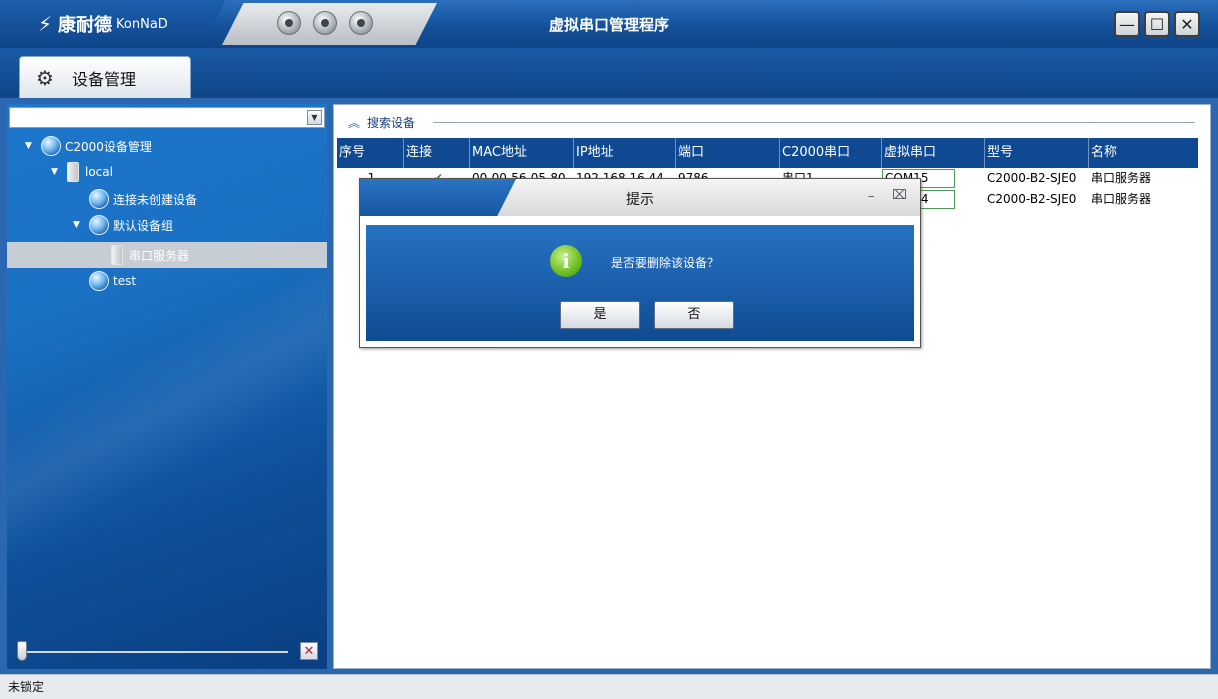 Image resolution: width=1218 pixels, height=699 pixels. Describe the element at coordinates (600, 315) in the screenshot. I see `yes-button: 是` at that location.